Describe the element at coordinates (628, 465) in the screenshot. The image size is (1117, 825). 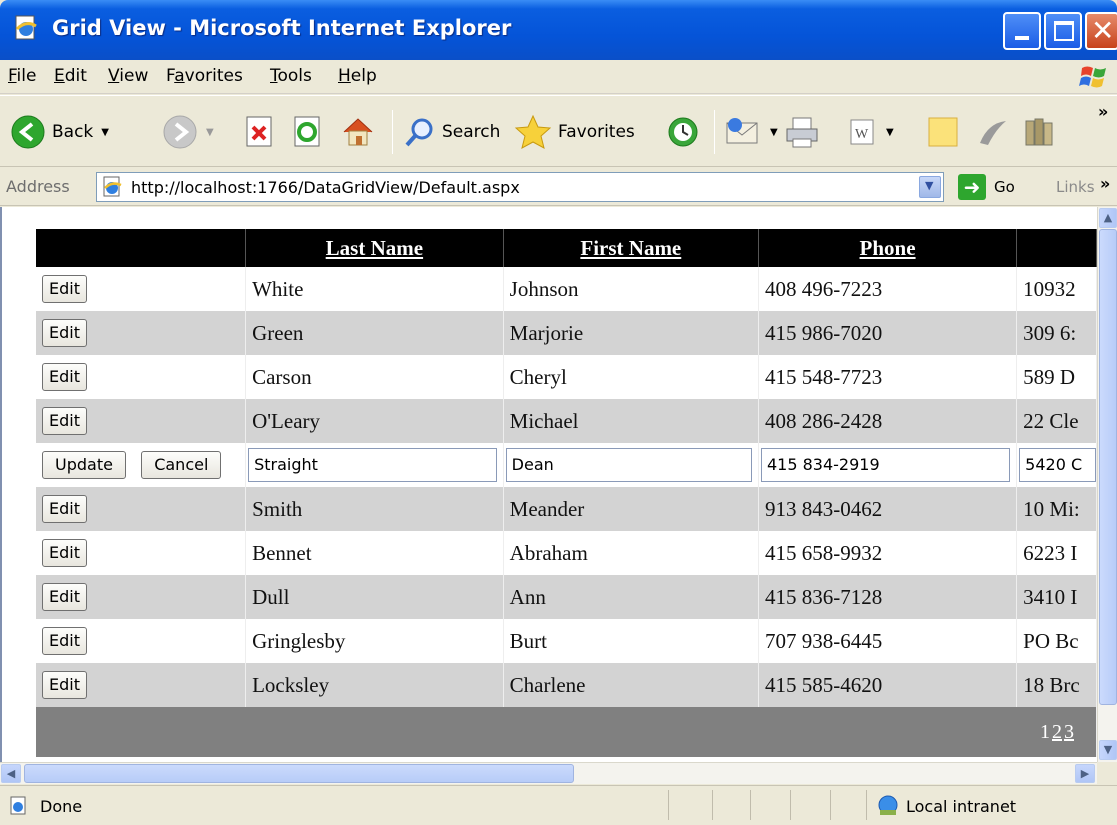
I see `first-name-input: Dean` at that location.